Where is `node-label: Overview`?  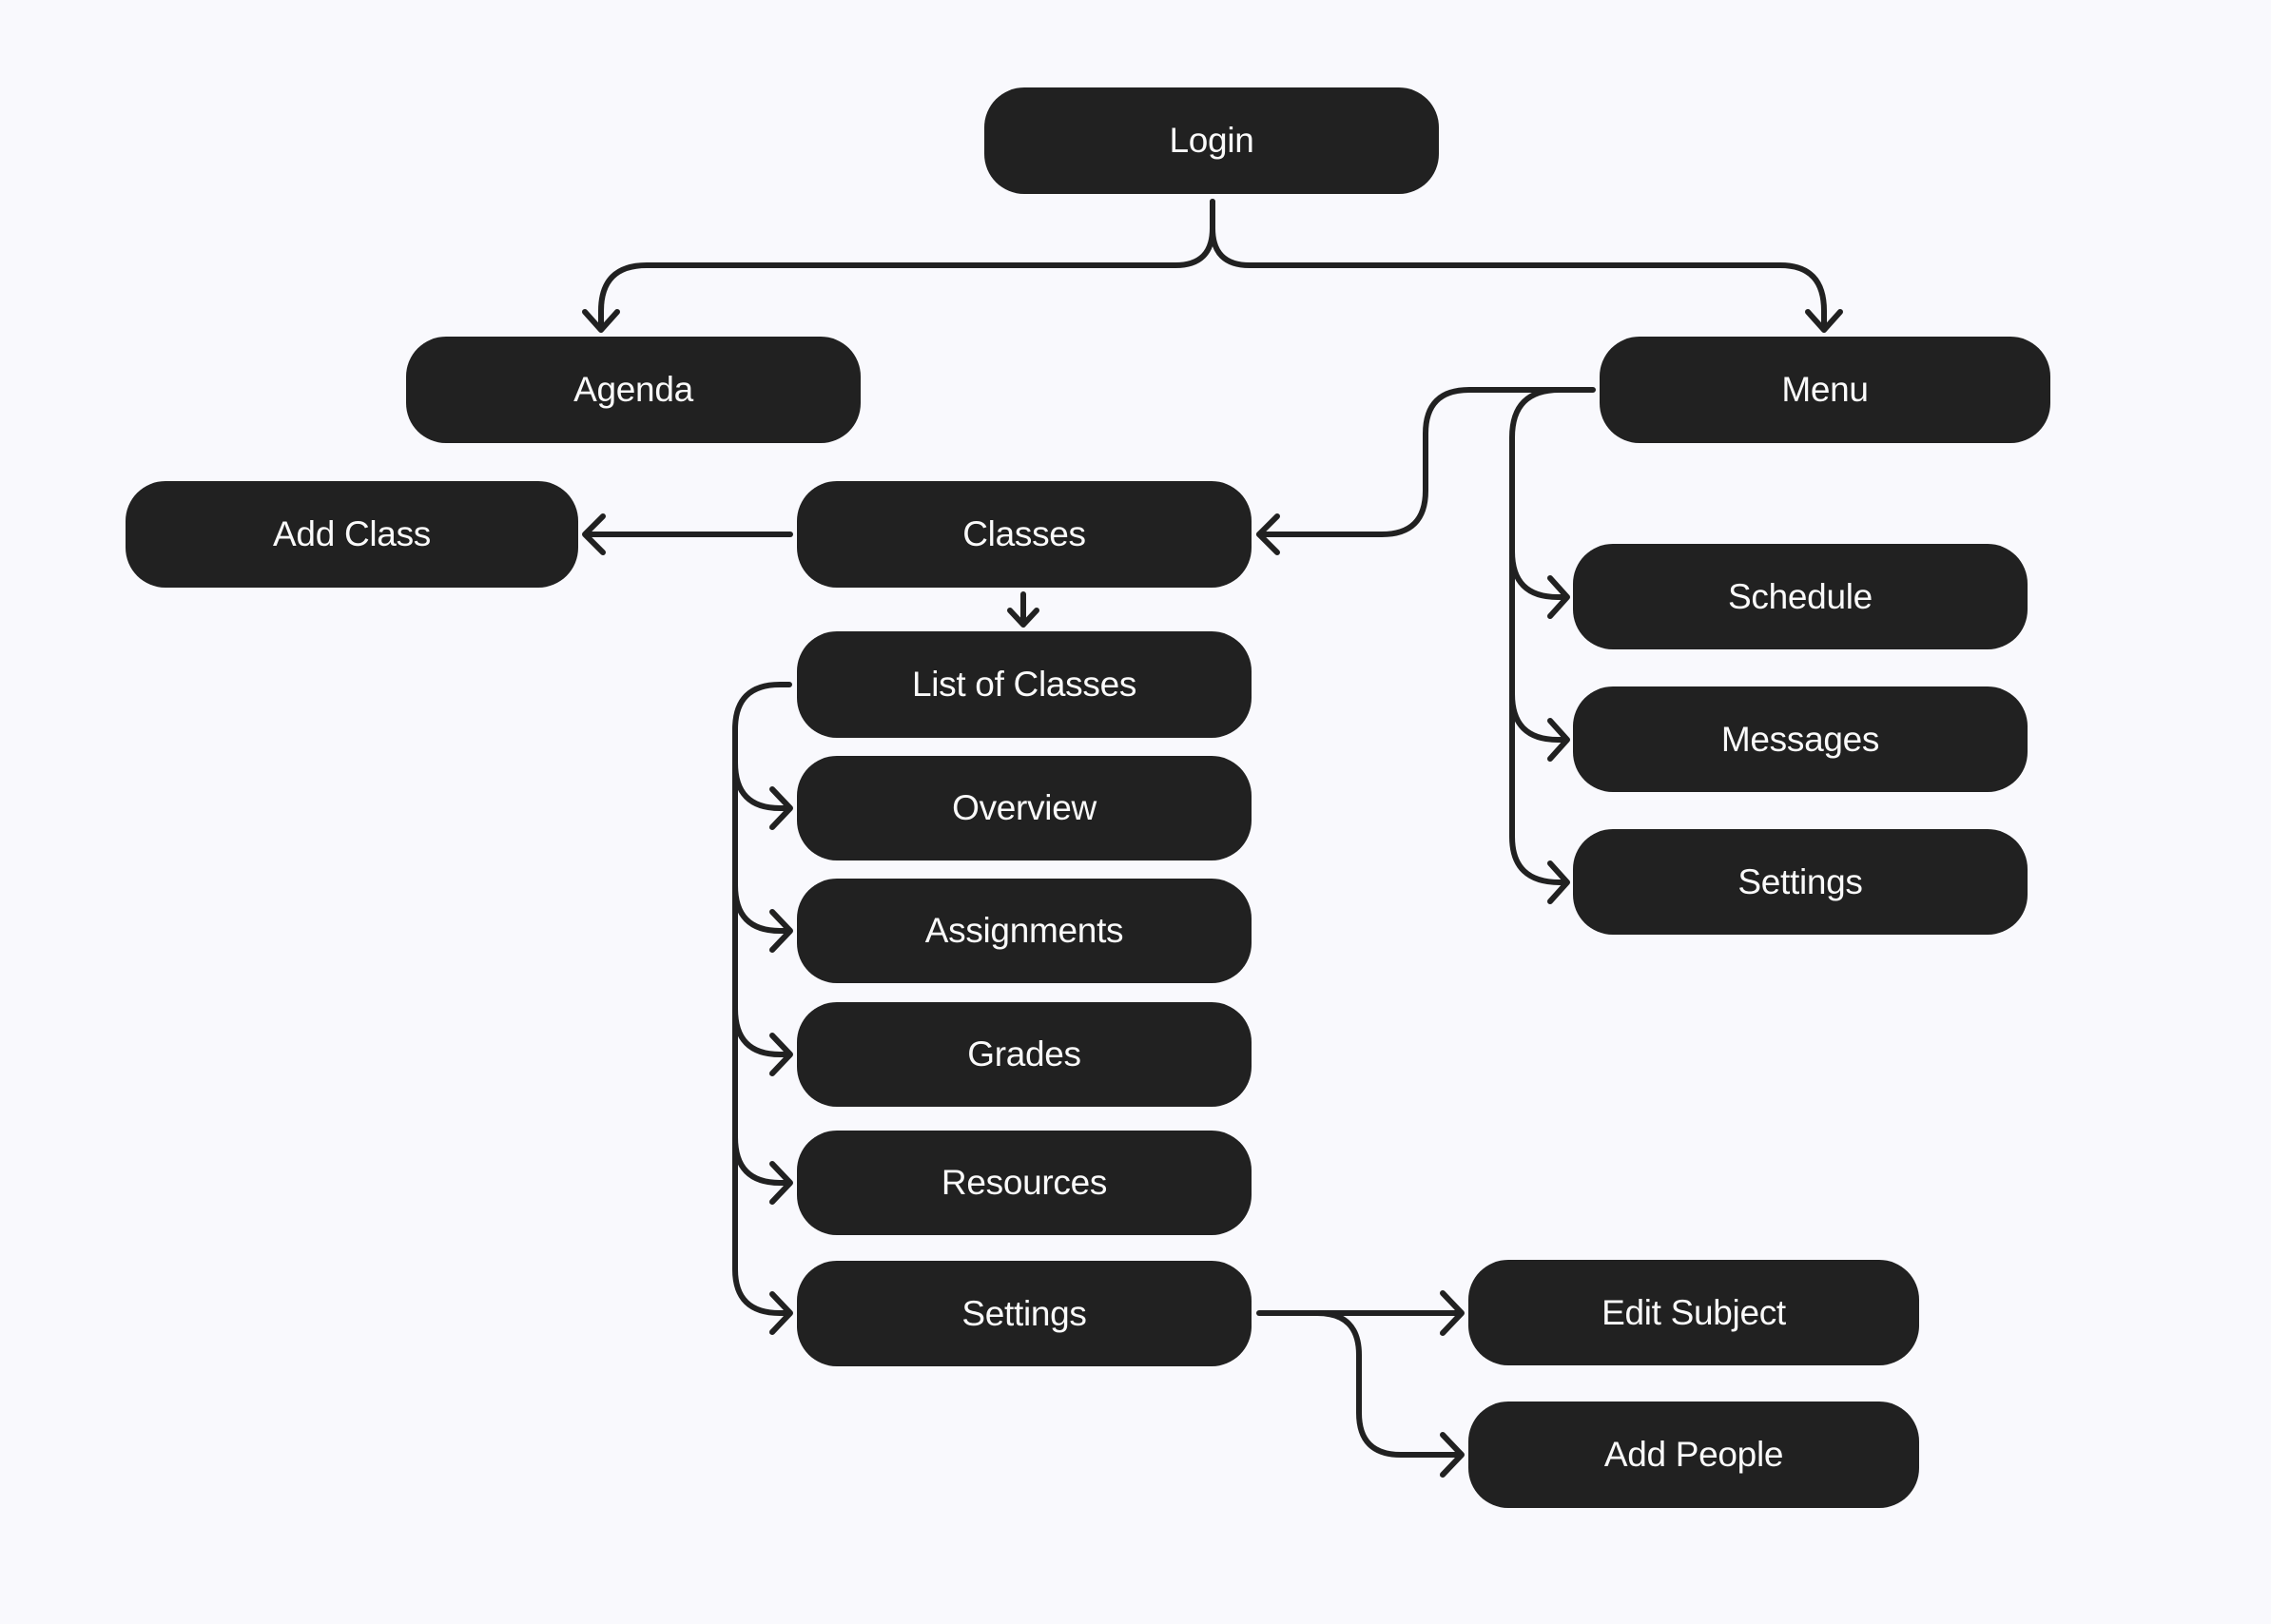
node-label: Overview is located at coordinates (1024, 807).